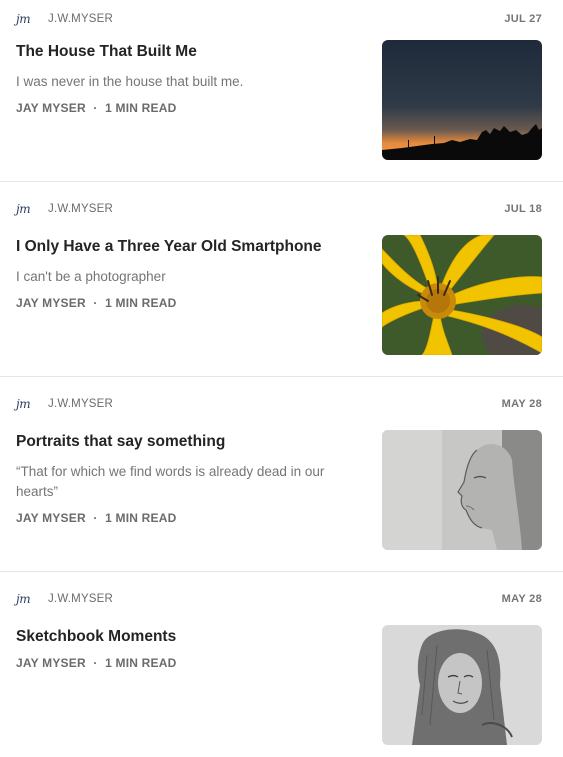 This screenshot has width=563, height=757. I want to click on sunset-image, so click(462, 100).